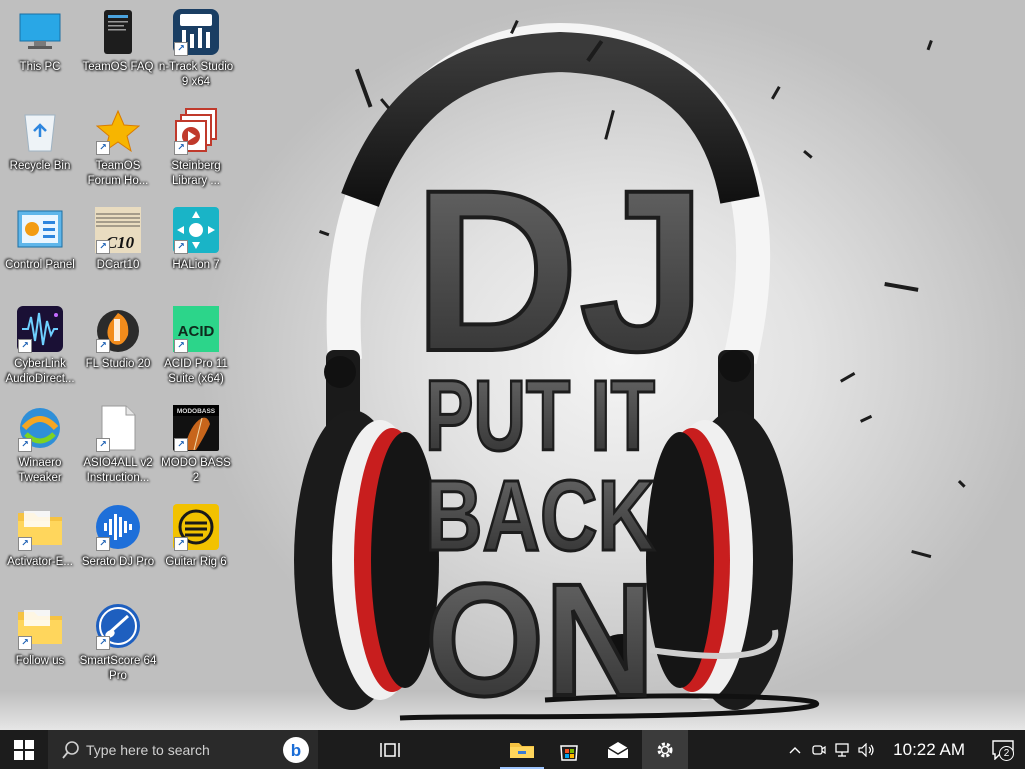  I want to click on store-button, so click(569, 749).